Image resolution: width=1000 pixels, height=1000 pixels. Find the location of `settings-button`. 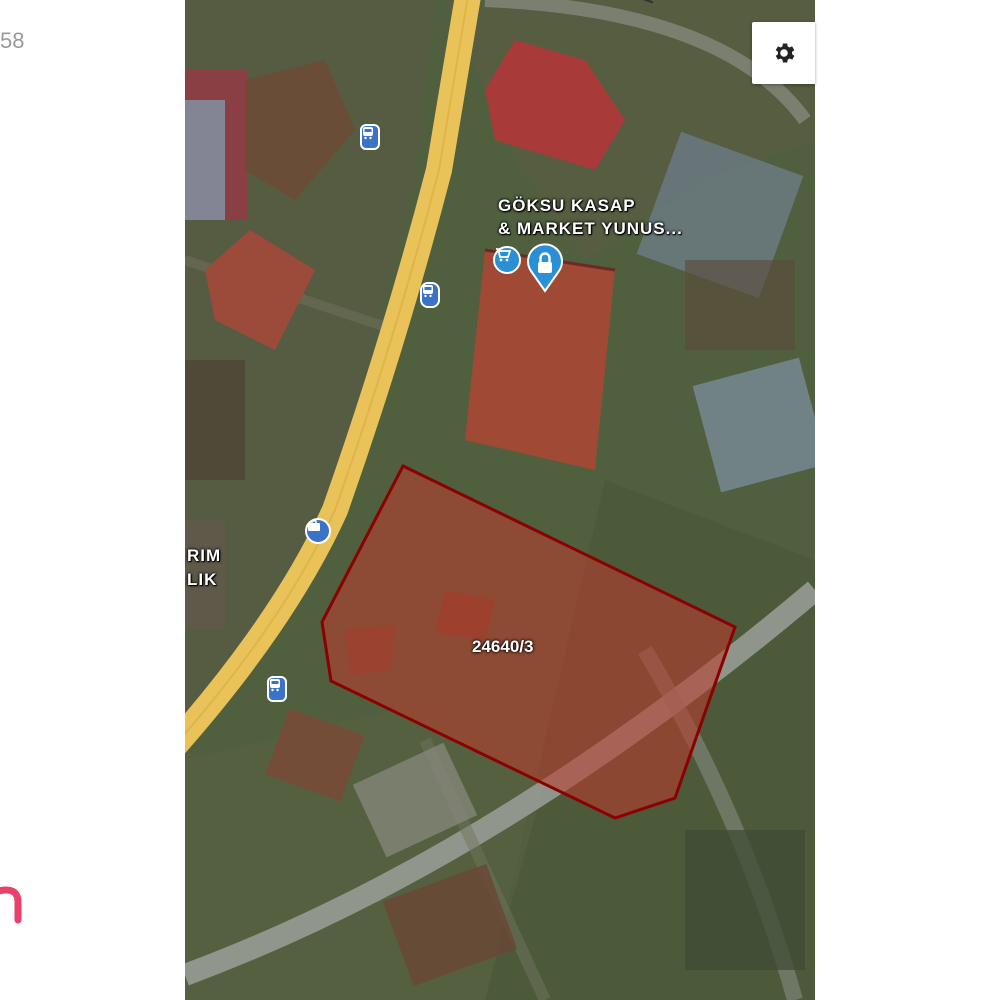

settings-button is located at coordinates (783, 53).